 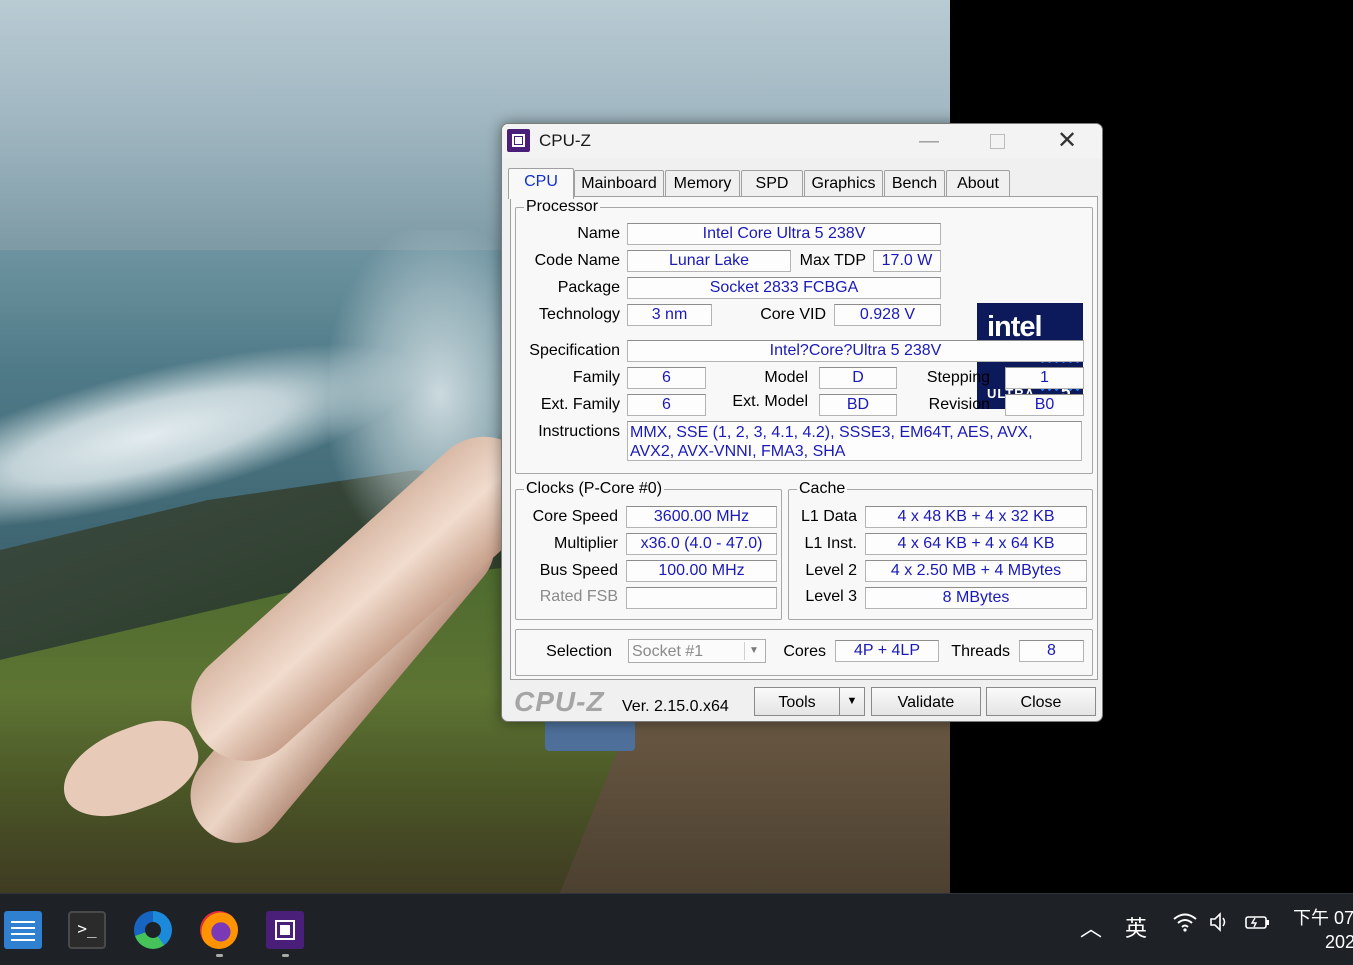 What do you see at coordinates (285, 930) in the screenshot?
I see `cpuz-taskbar-icon` at bounding box center [285, 930].